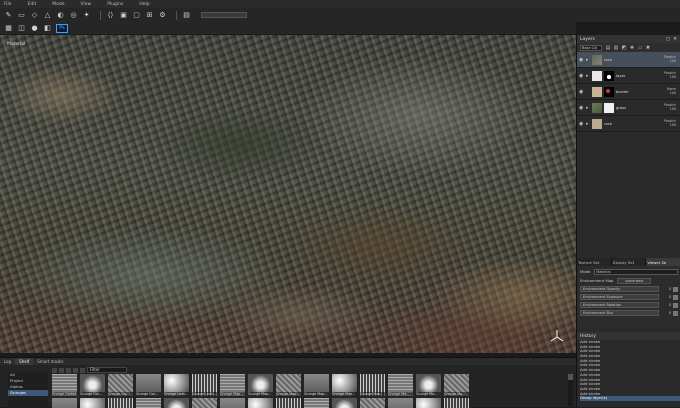 The height and width of the screenshot is (408, 680). I want to click on menu-plugins: Plugins, so click(115, 4).